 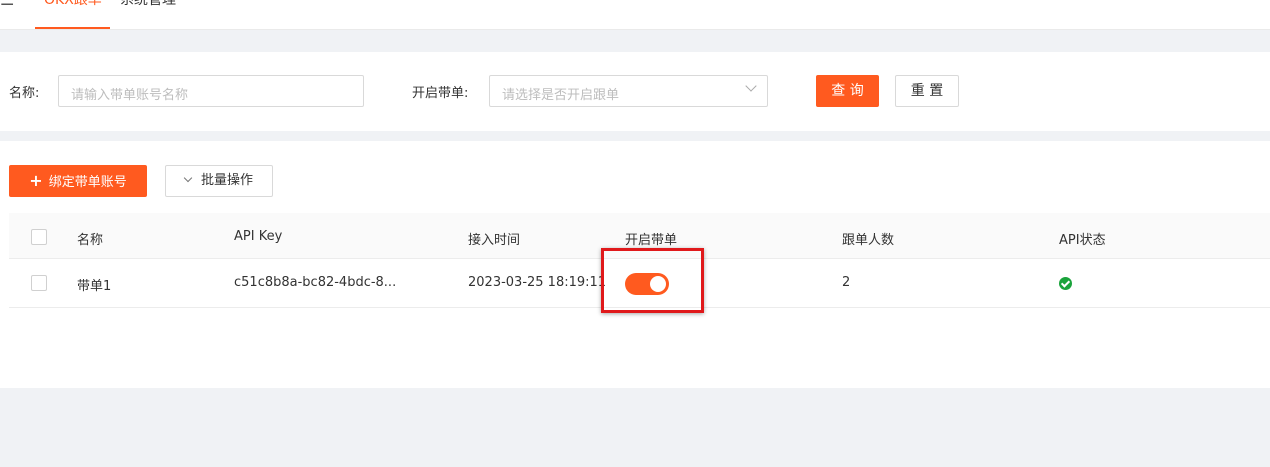 What do you see at coordinates (628, 91) in the screenshot?
I see `enable-copy-select: 请选择是否开启跟单` at bounding box center [628, 91].